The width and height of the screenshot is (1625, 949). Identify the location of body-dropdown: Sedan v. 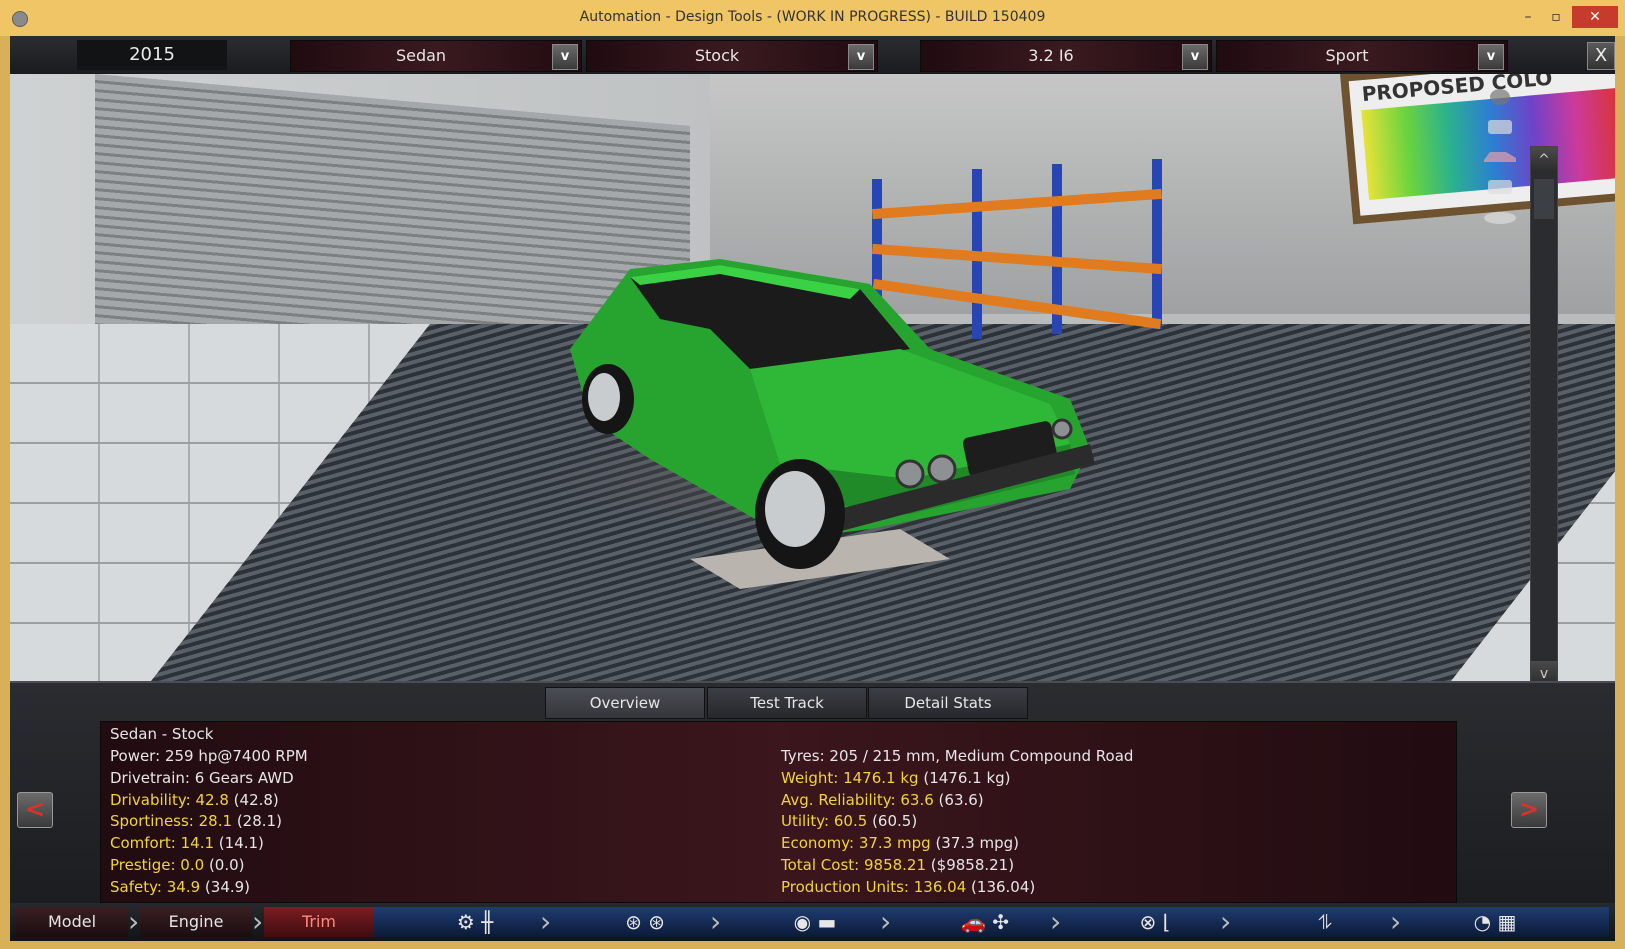
(436, 56).